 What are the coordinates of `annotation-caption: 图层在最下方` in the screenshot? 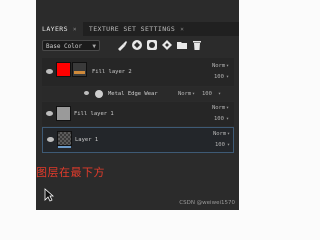 It's located at (70, 172).